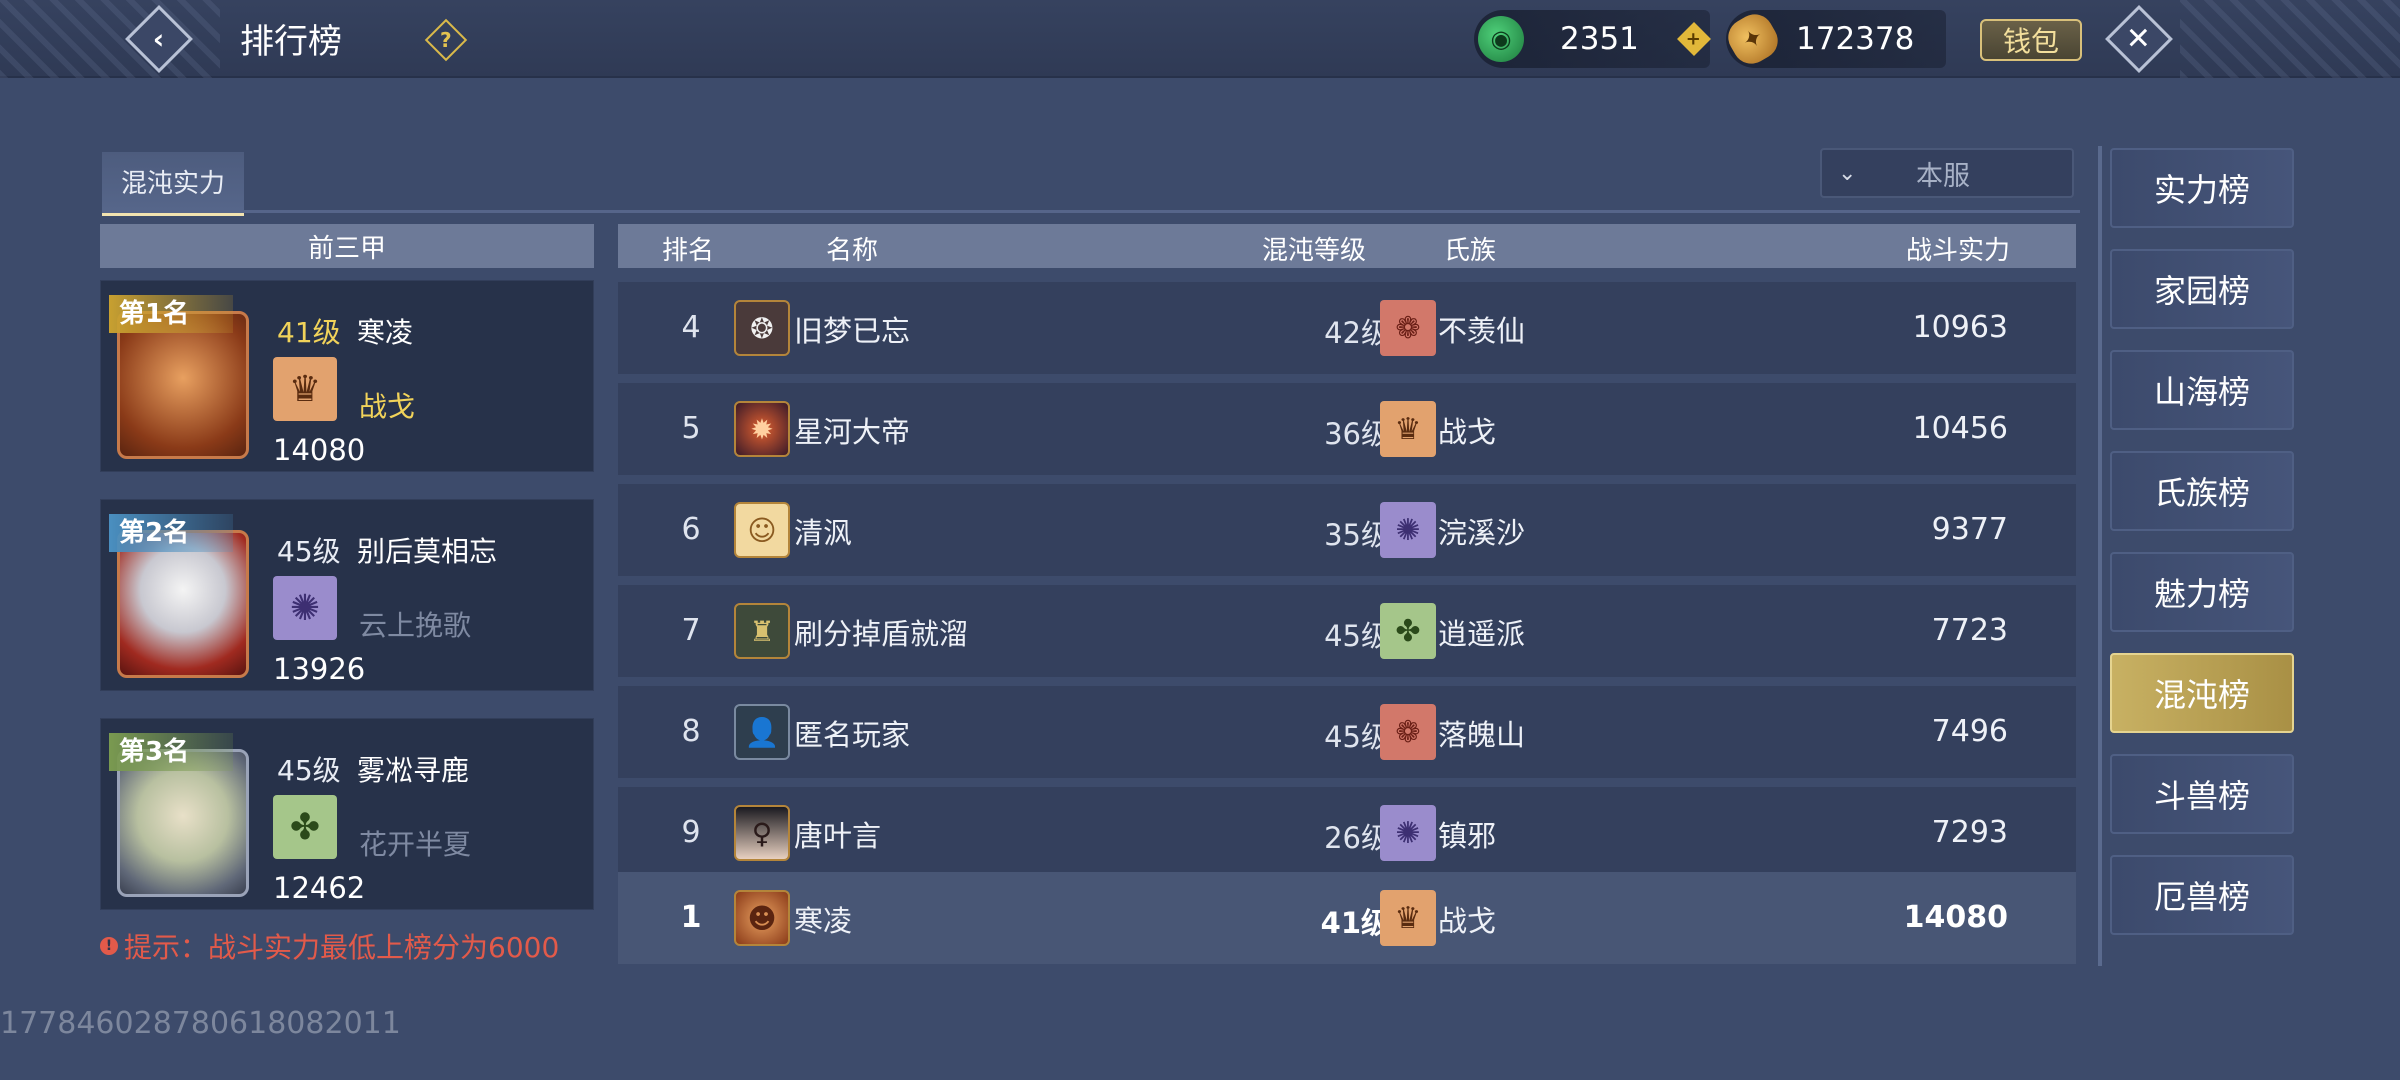 Image resolution: width=2400 pixels, height=1080 pixels. Describe the element at coordinates (347, 376) in the screenshot. I see `top3-card-1: 第1名 41级 寒凌 ♛ 战戈 14080` at that location.